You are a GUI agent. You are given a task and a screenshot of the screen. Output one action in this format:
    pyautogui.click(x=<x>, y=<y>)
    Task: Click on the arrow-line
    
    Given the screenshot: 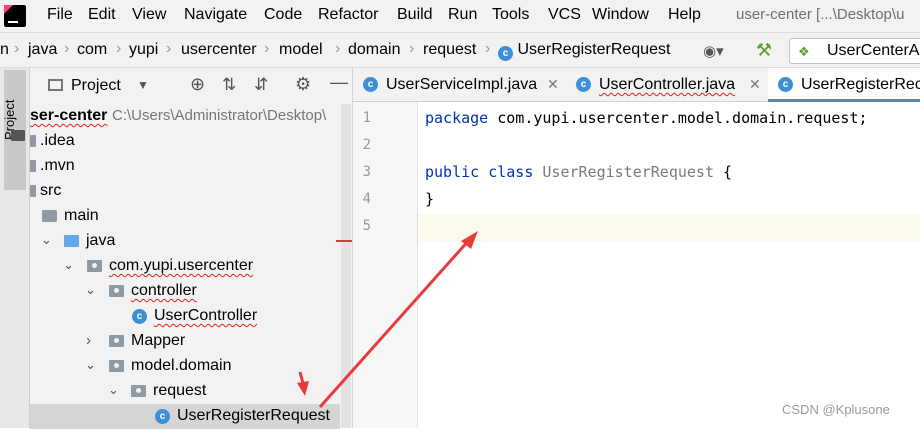 What is the action you would take?
    pyautogui.click(x=395, y=323)
    